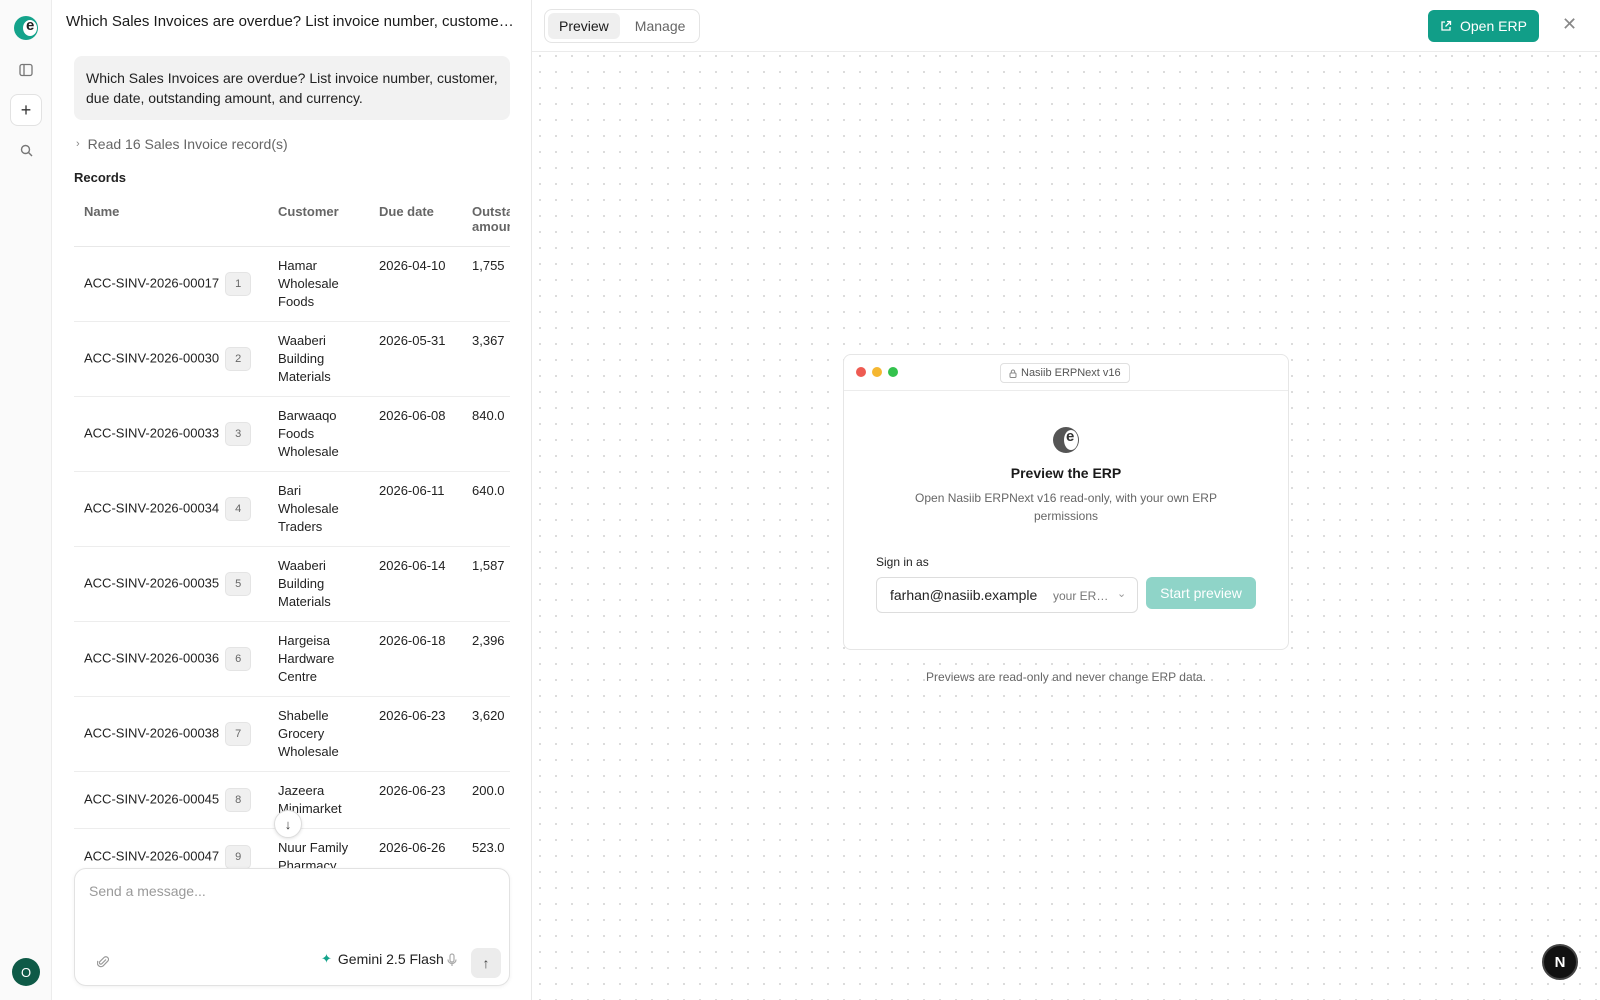 This screenshot has height=1000, width=1600. I want to click on microphone-icon, so click(452, 961).